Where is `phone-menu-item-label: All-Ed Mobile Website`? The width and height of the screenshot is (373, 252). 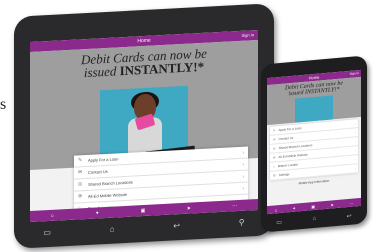 phone-menu-item-label: All-Ed Mobile Website is located at coordinates (293, 156).